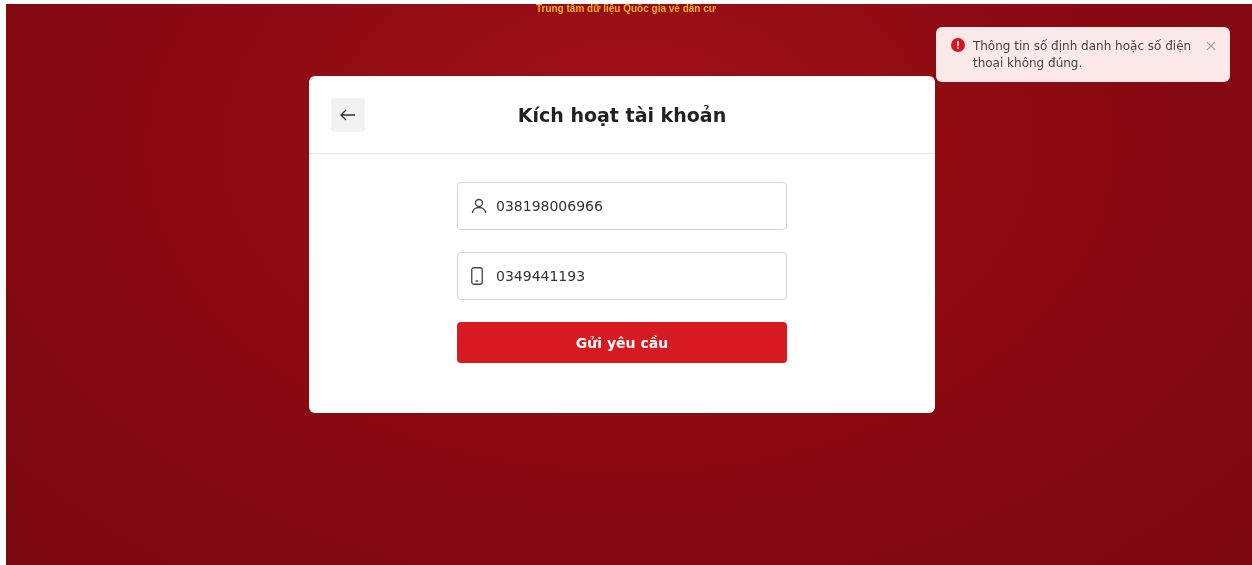 The width and height of the screenshot is (1252, 565). What do you see at coordinates (1082, 55) in the screenshot?
I see `toast-message: Thông tin số định danh hoặc số điện thoại không đúng.` at bounding box center [1082, 55].